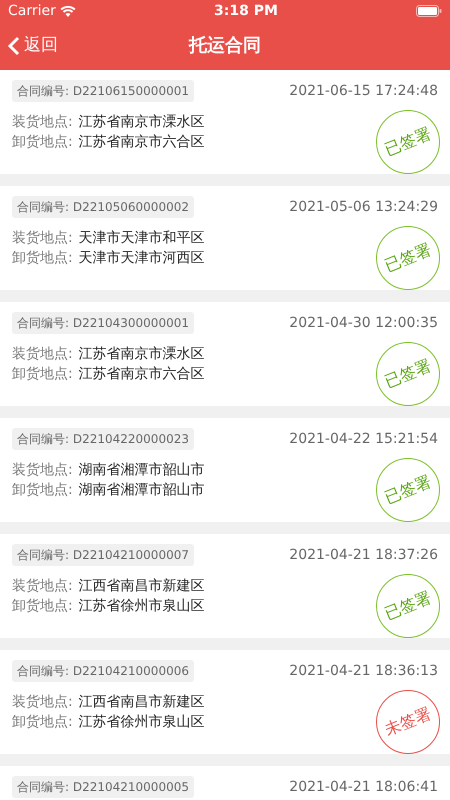  I want to click on back-button: 返回, so click(33, 46).